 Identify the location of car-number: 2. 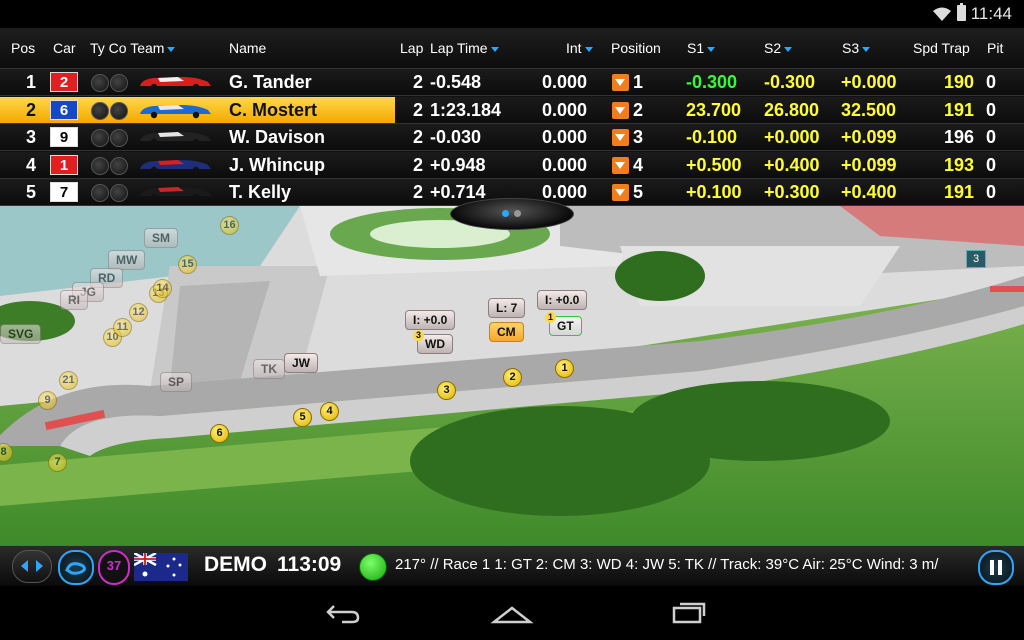
(64, 82).